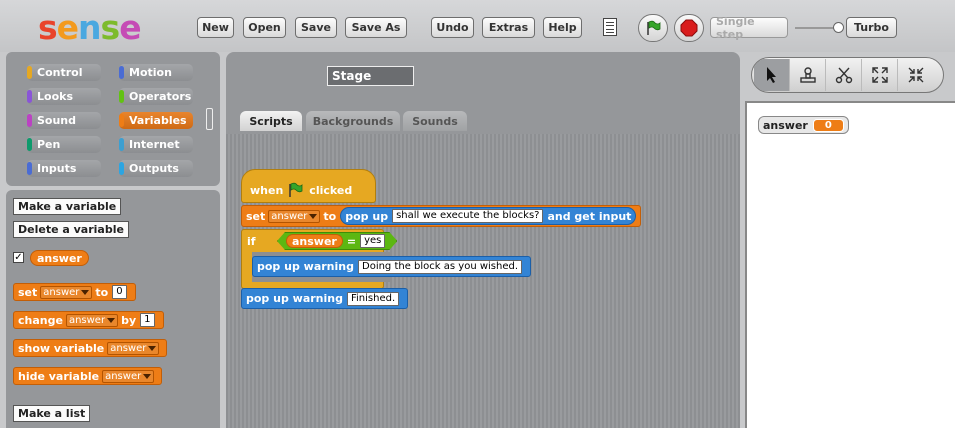  I want to click on speed-slider-knob, so click(838, 27).